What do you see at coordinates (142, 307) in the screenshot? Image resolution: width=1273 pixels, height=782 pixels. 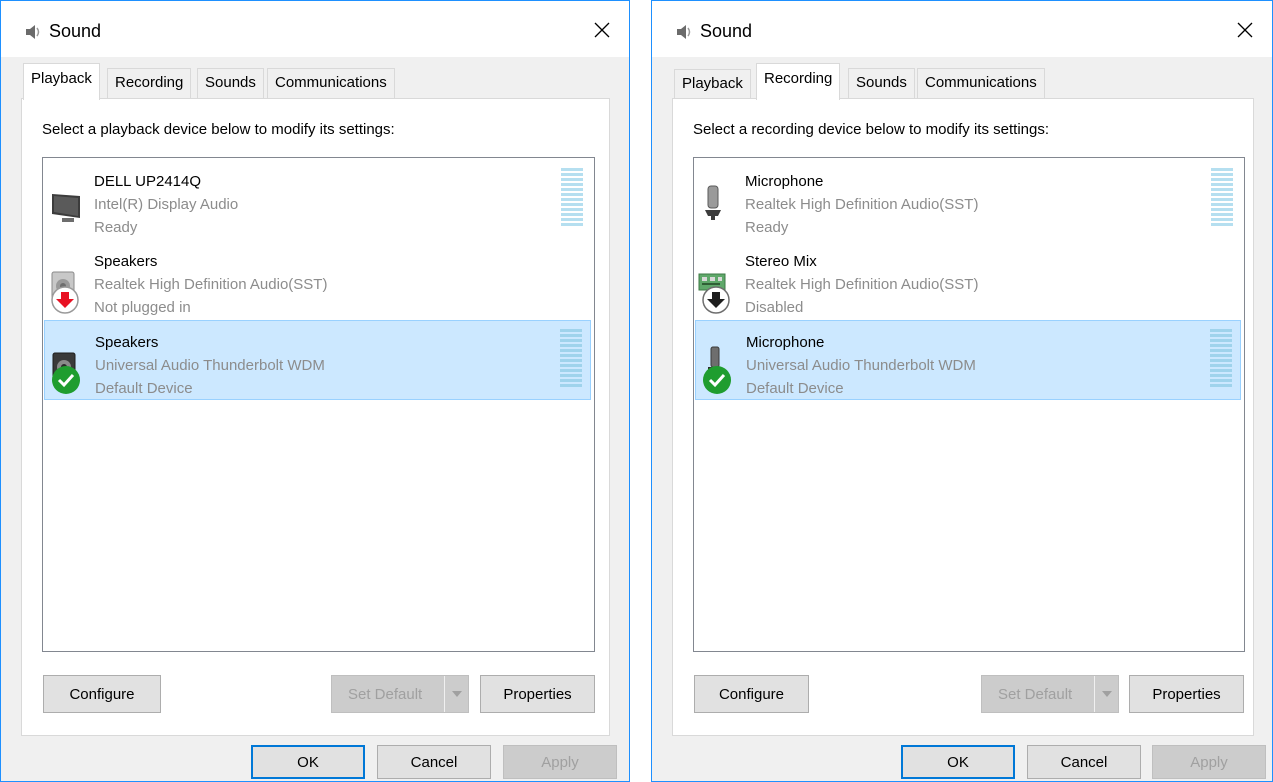 I see `device-status: Not plugged in` at bounding box center [142, 307].